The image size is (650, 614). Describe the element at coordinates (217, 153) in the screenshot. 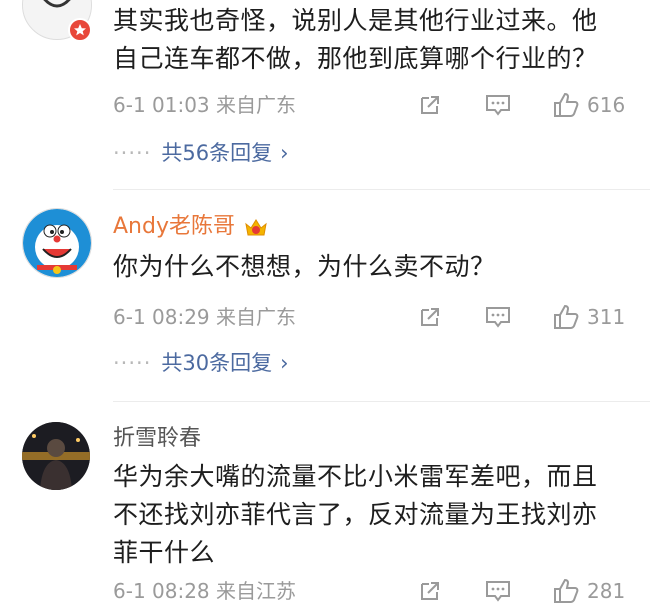

I see `reply-count: 共56条回复` at that location.